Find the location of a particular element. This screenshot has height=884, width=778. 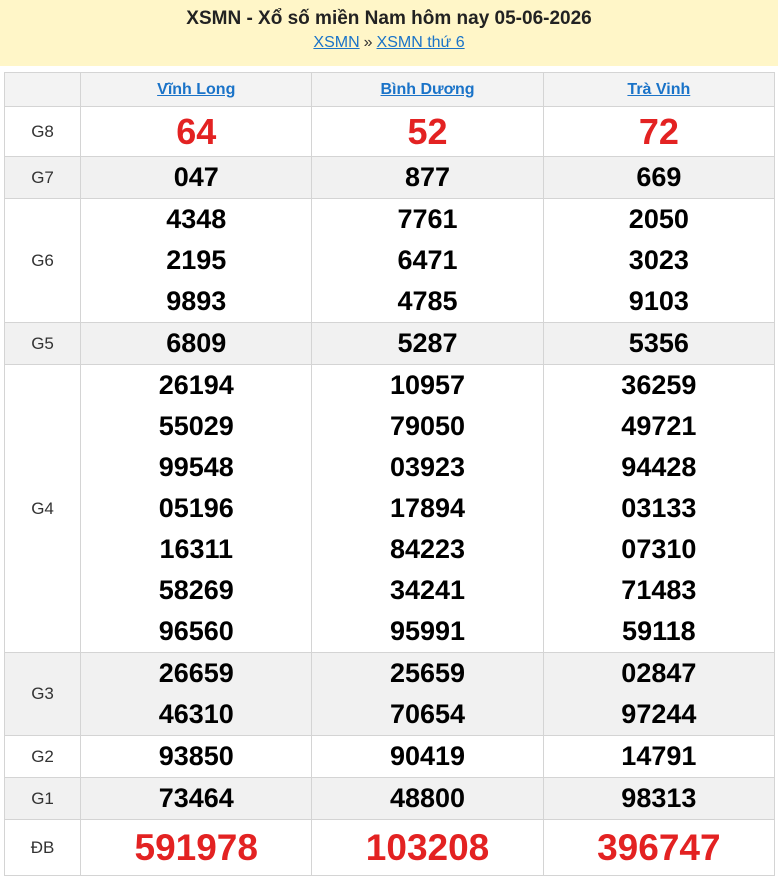

prize-number: 90419 is located at coordinates (427, 756).